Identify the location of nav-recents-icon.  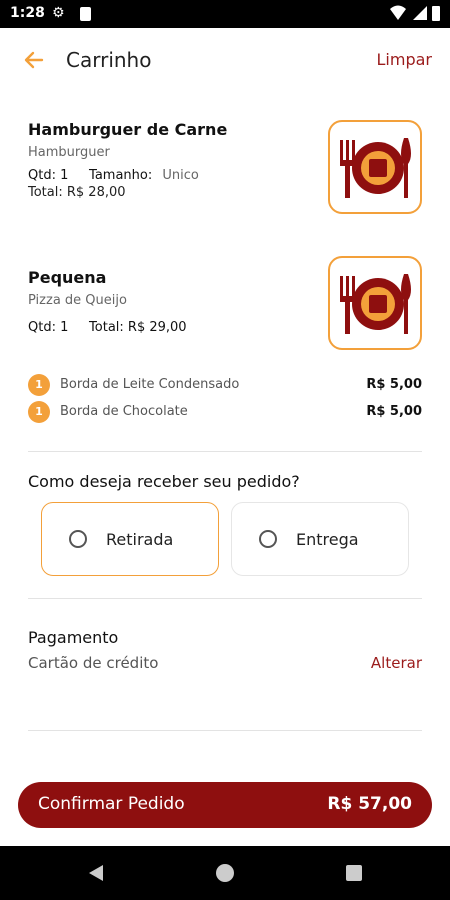
(354, 873).